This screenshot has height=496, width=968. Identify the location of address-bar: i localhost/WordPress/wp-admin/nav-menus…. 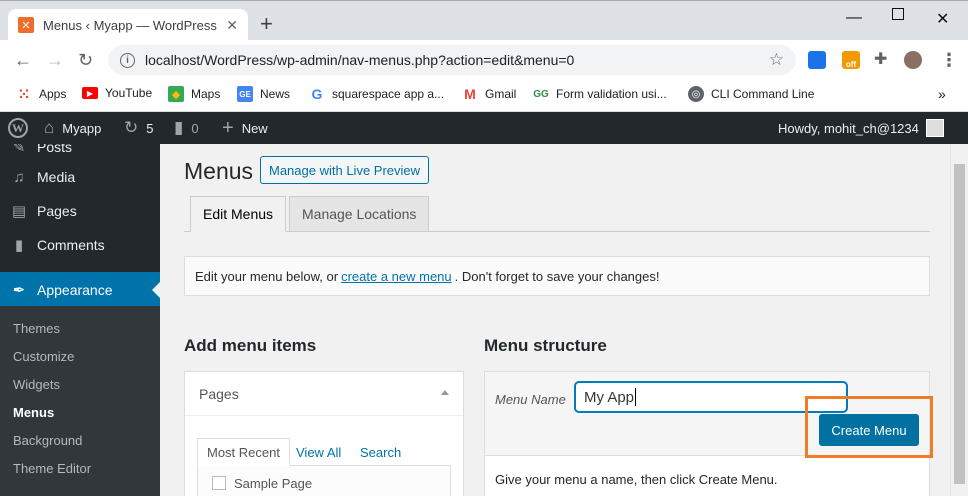
(452, 60).